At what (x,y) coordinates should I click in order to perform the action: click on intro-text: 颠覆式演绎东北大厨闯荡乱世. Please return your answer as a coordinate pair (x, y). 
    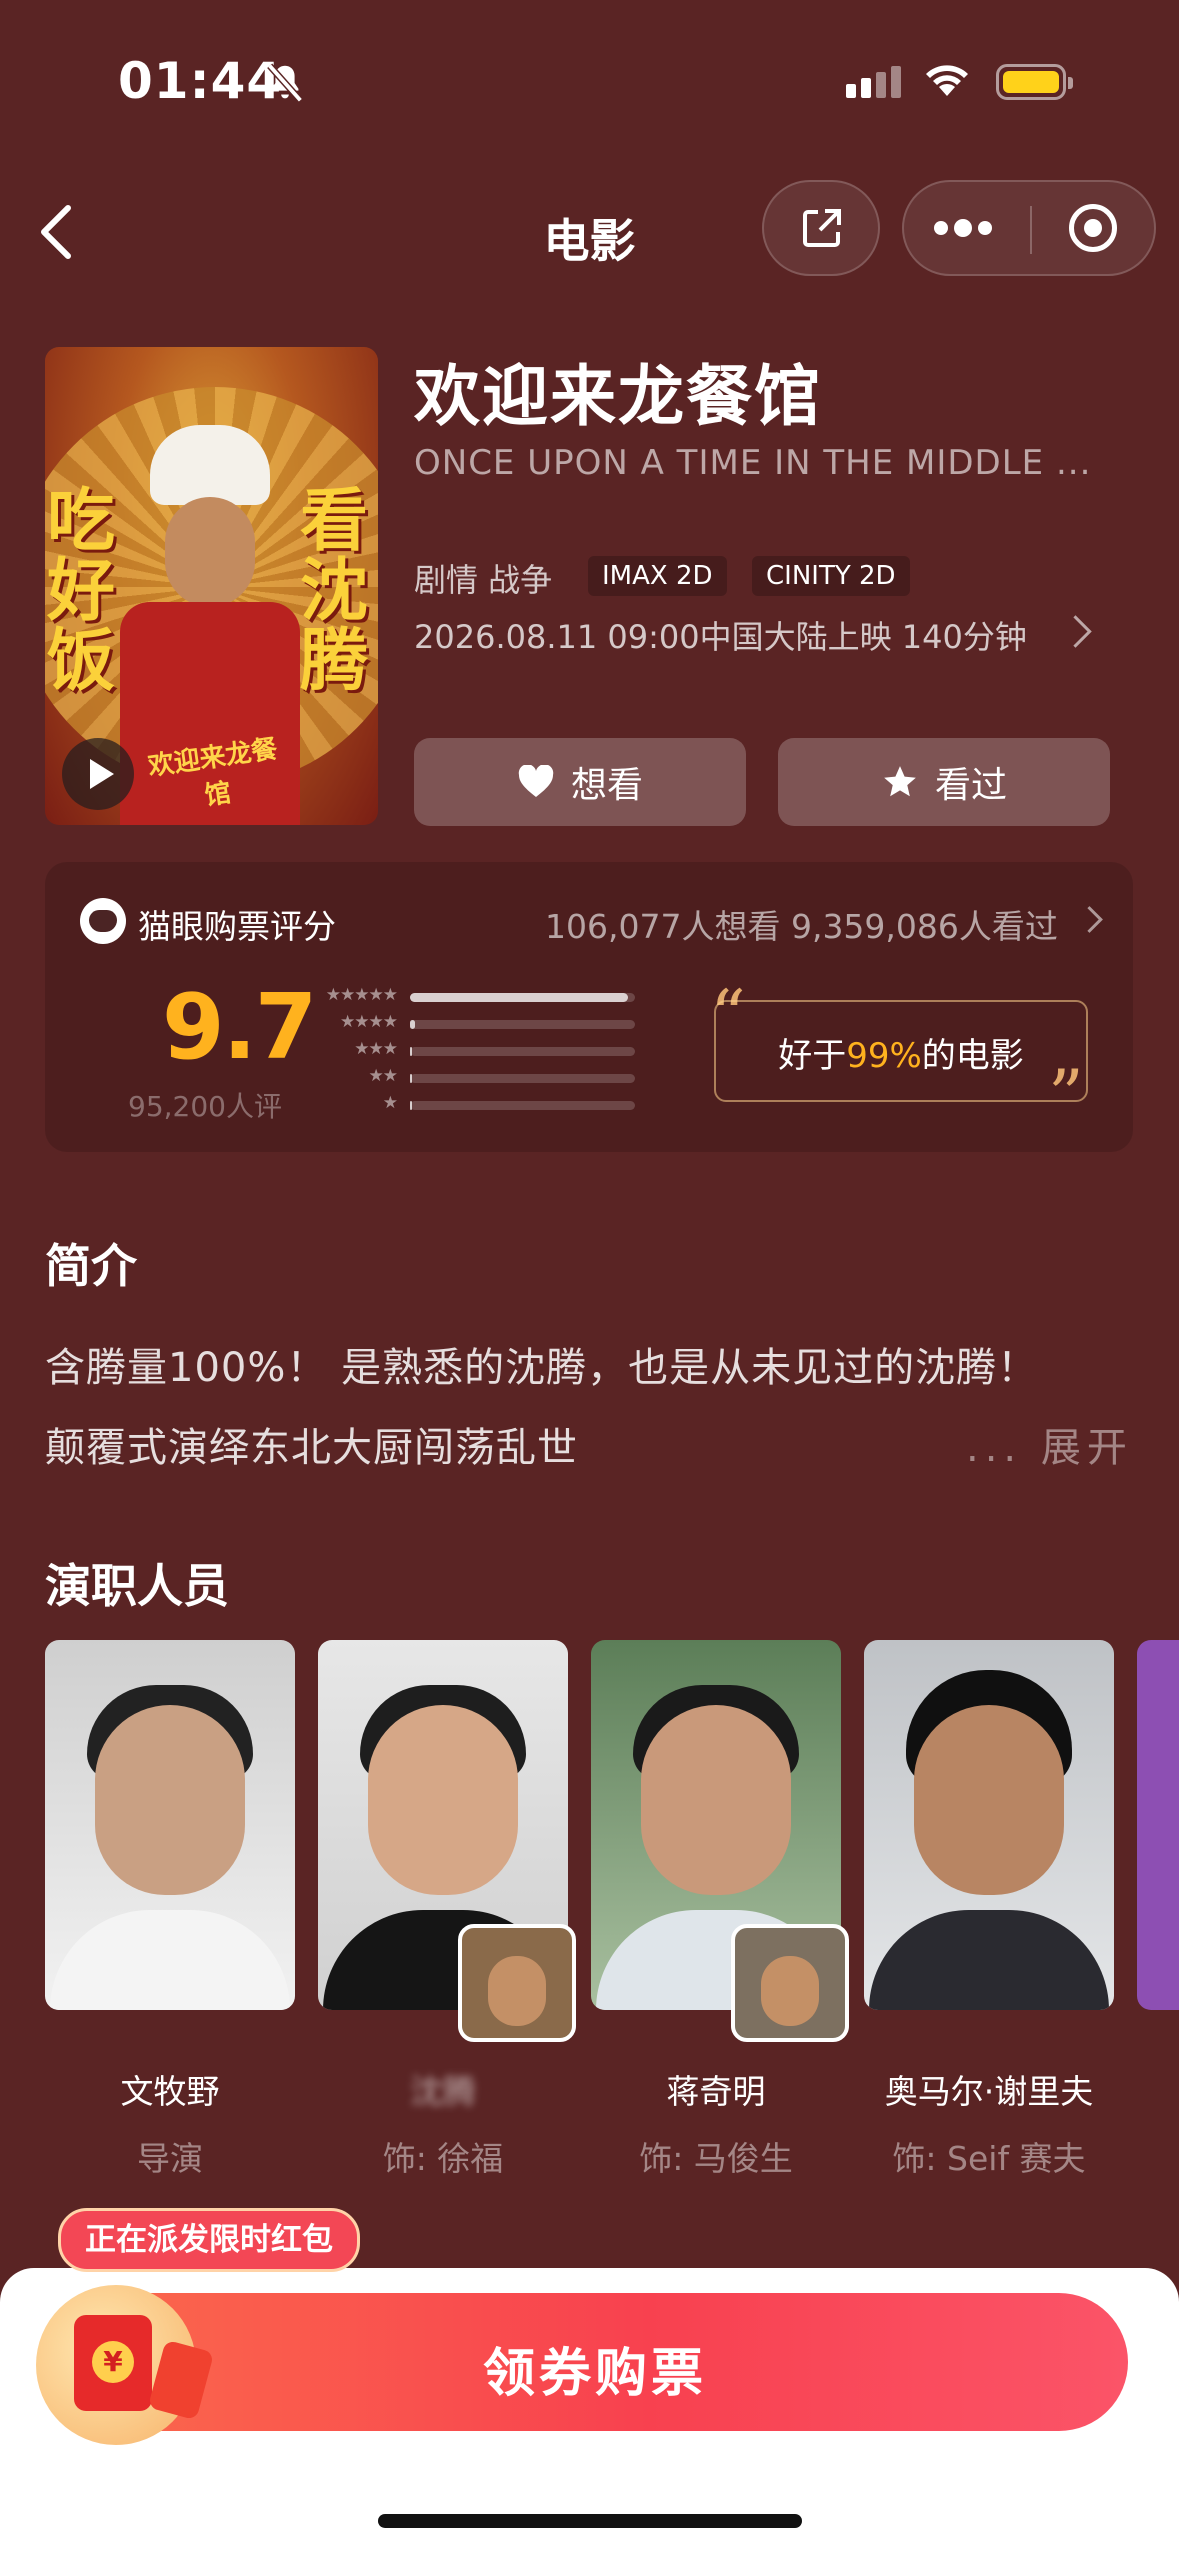
    Looking at the image, I should click on (311, 1448).